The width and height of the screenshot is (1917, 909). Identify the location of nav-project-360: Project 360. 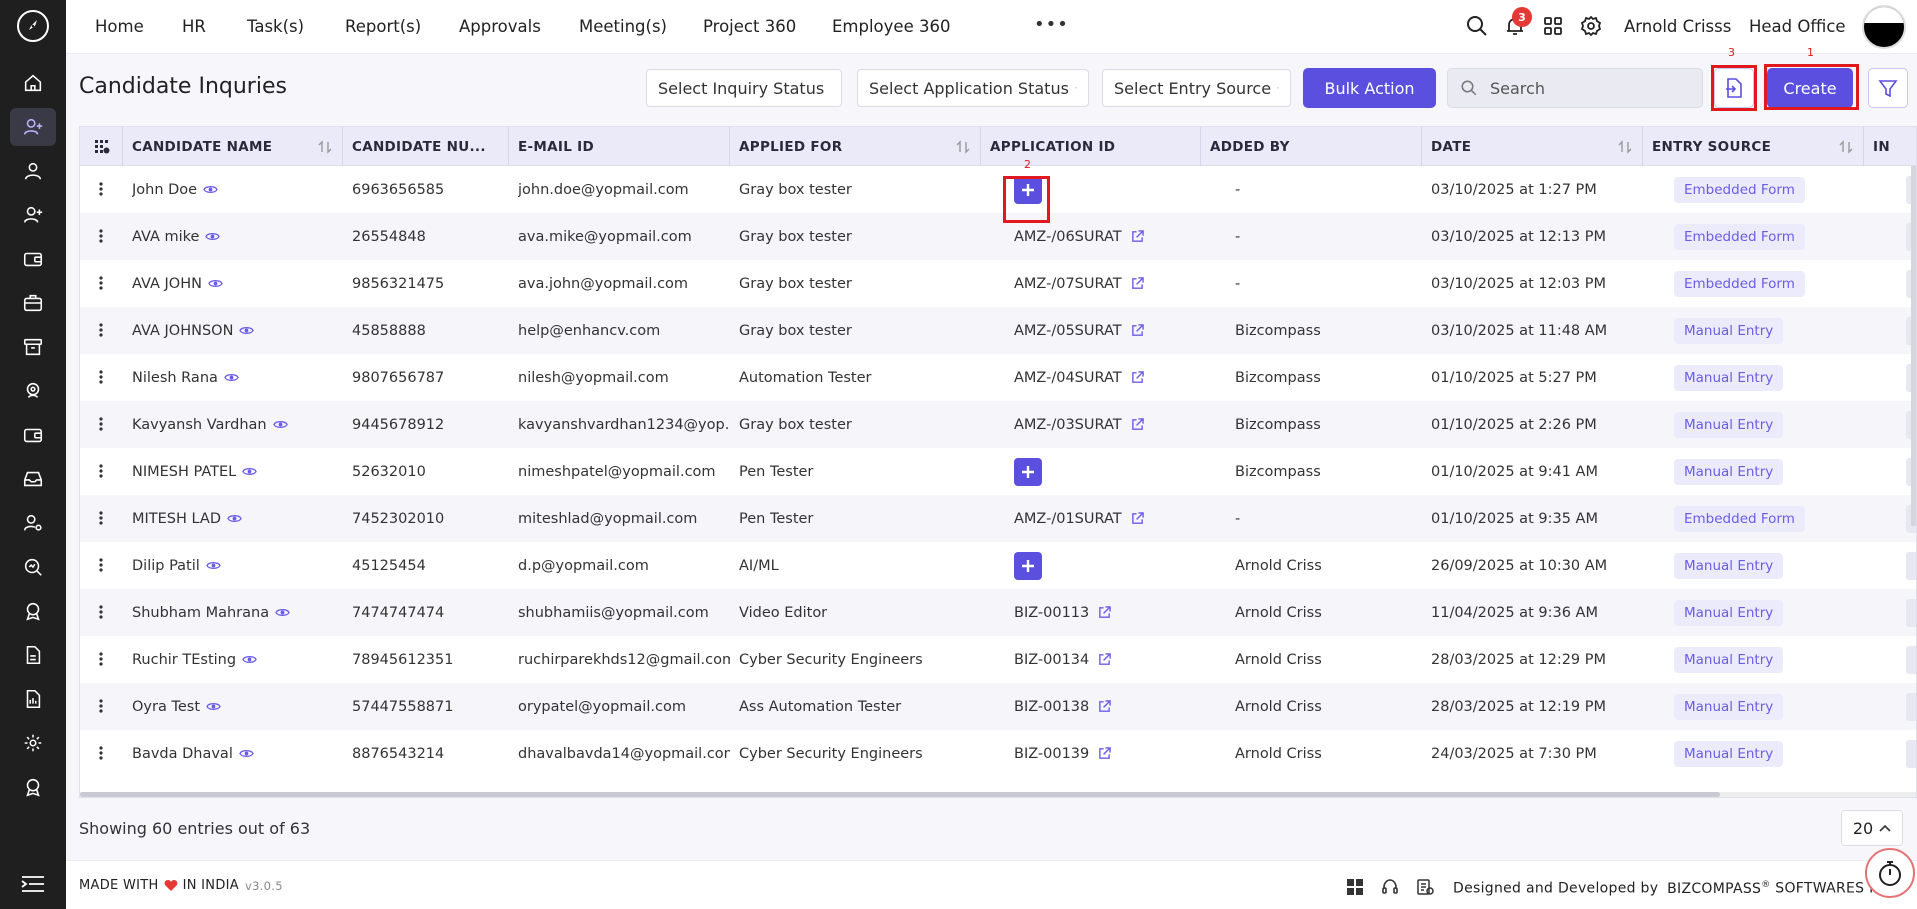
(749, 26).